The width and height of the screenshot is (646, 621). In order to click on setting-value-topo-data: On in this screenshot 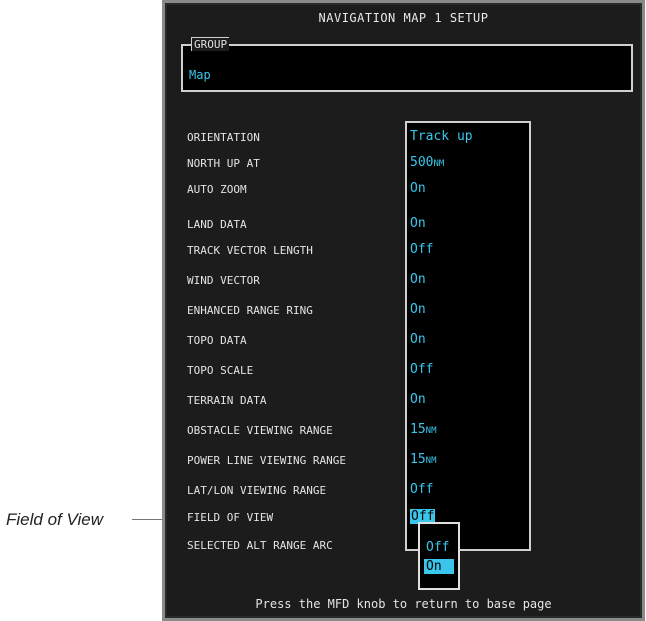, I will do `click(418, 339)`.